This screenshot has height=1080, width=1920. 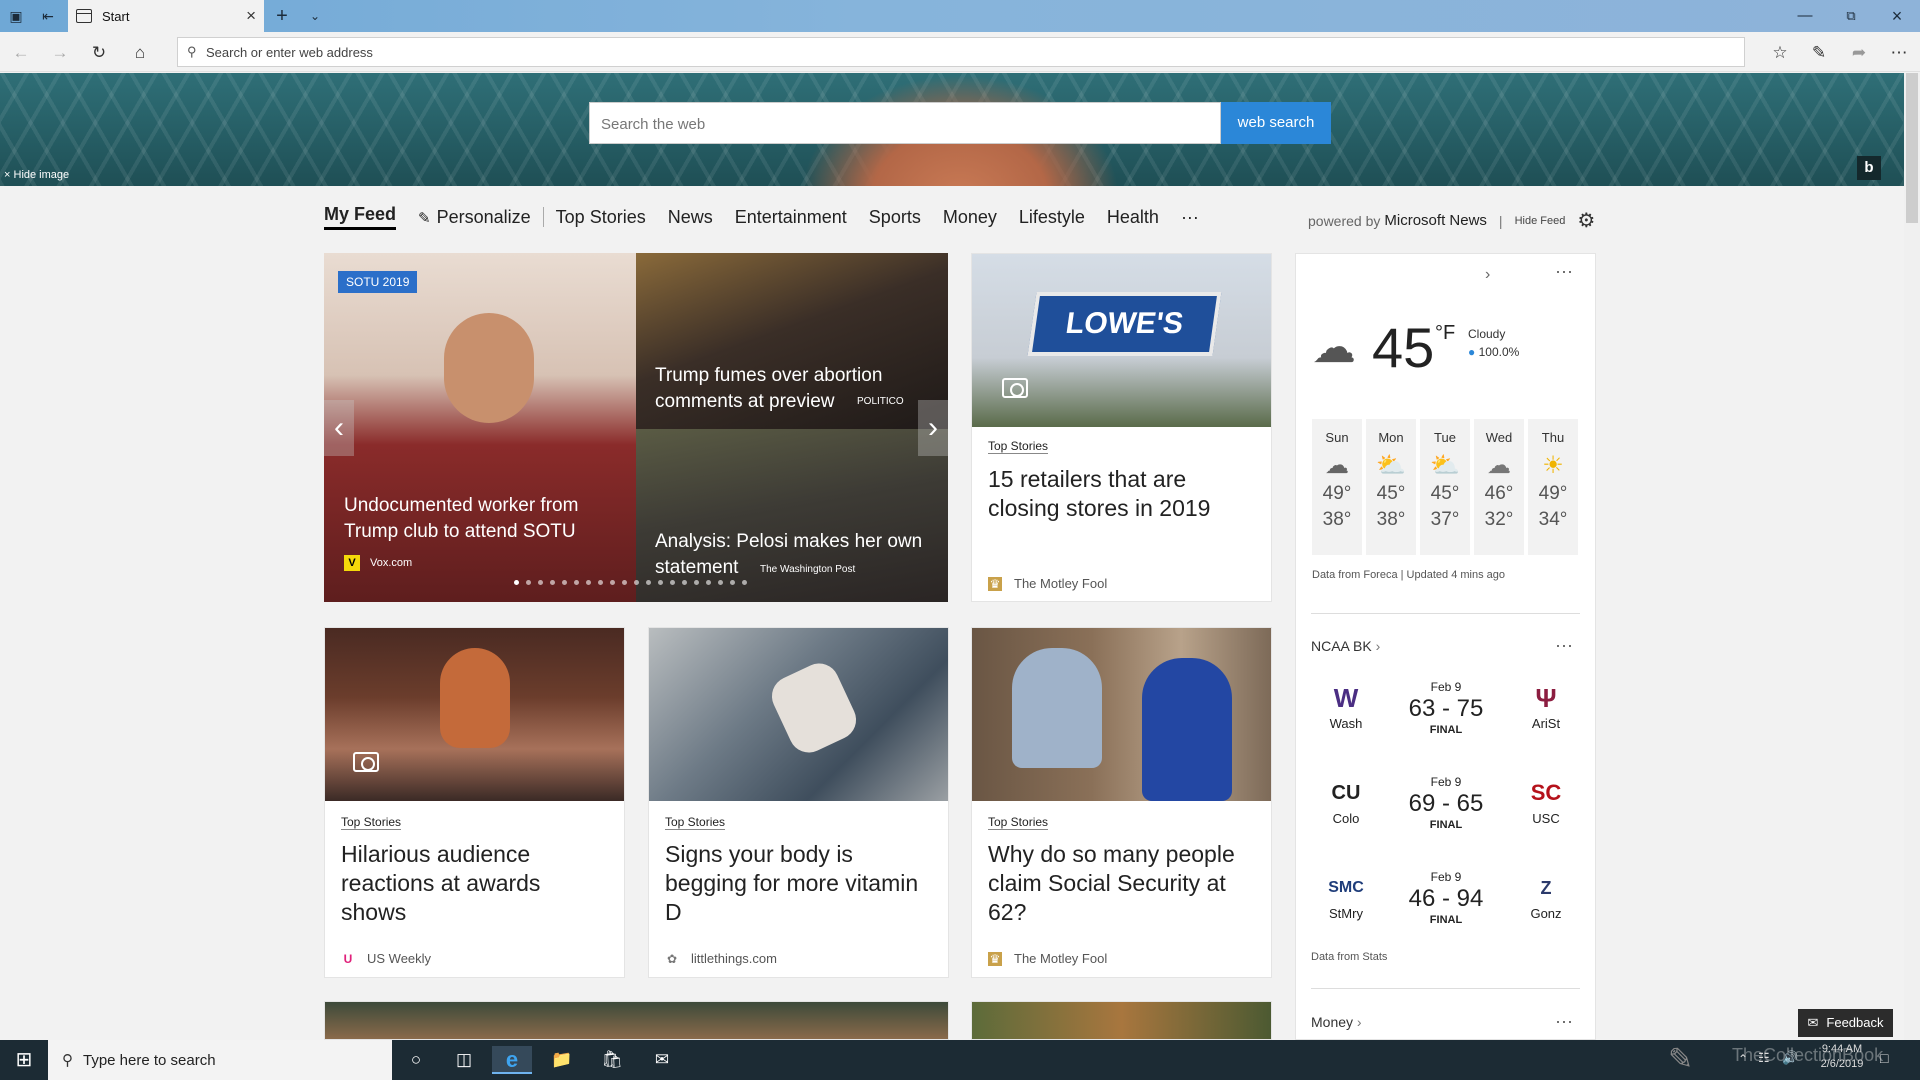 What do you see at coordinates (1446, 815) in the screenshot?
I see `game-row: CU Colo Feb 9 69 - 65 FINAL SC USC` at bounding box center [1446, 815].